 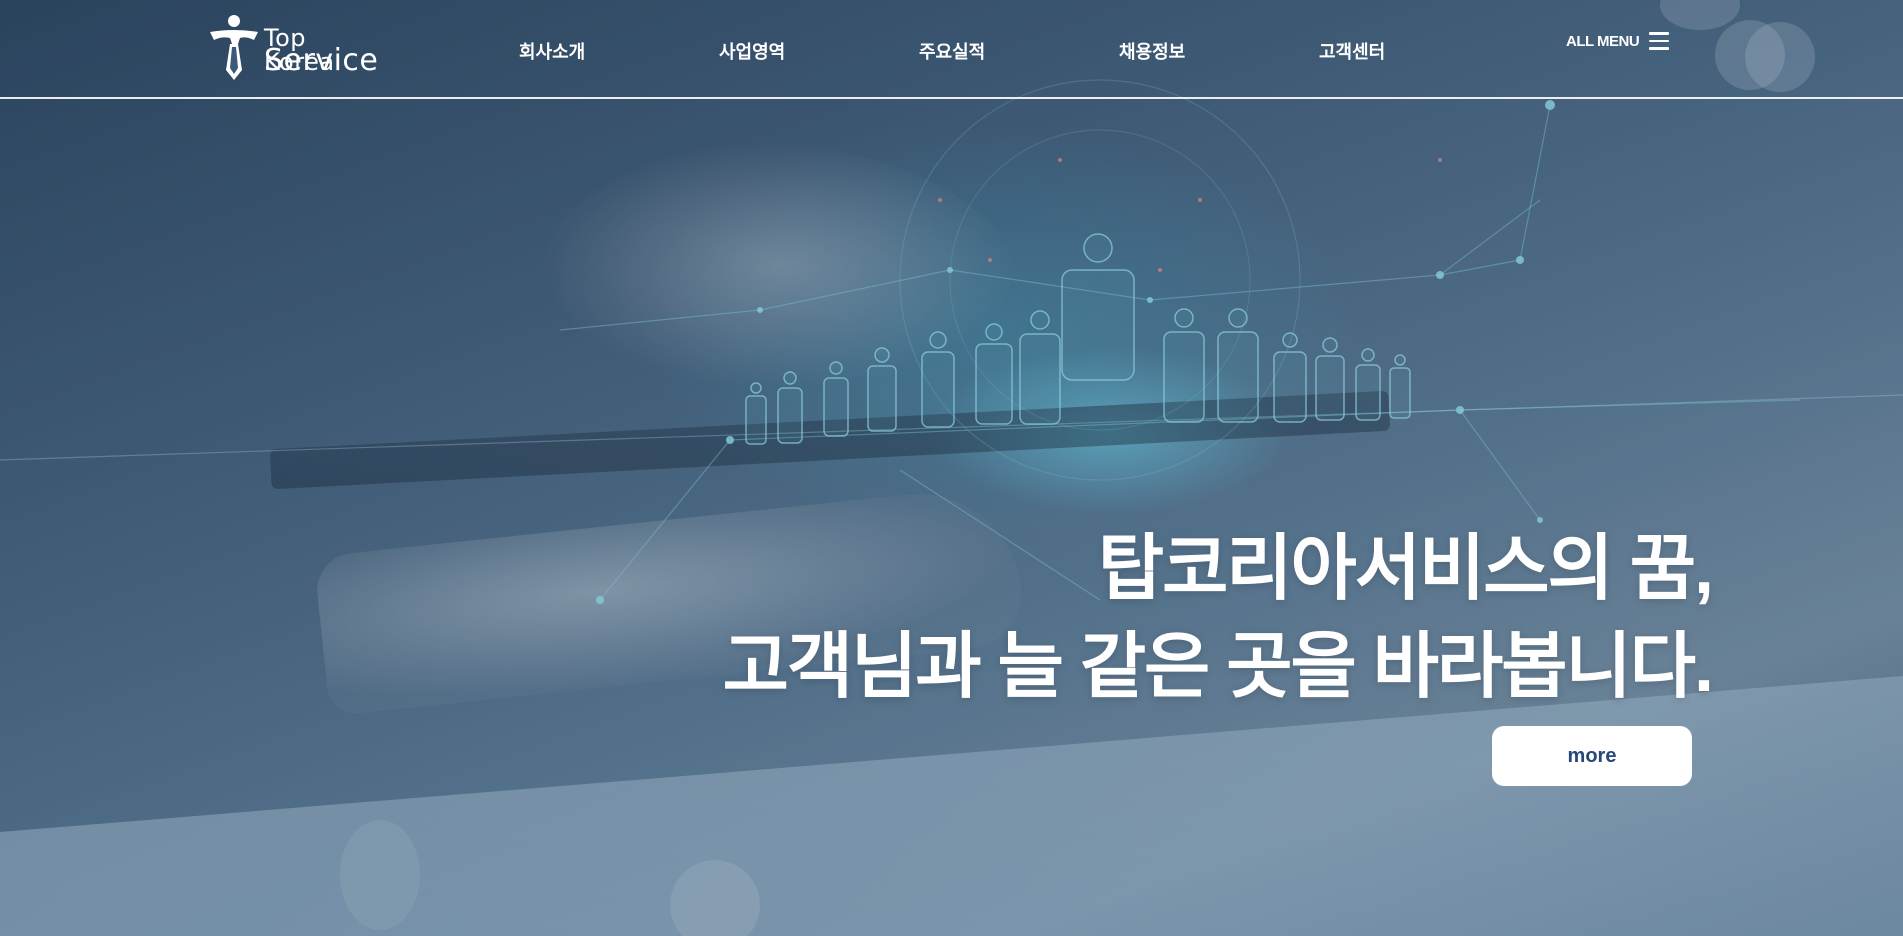 I want to click on logo-text-bottom: Service, so click(x=321, y=60).